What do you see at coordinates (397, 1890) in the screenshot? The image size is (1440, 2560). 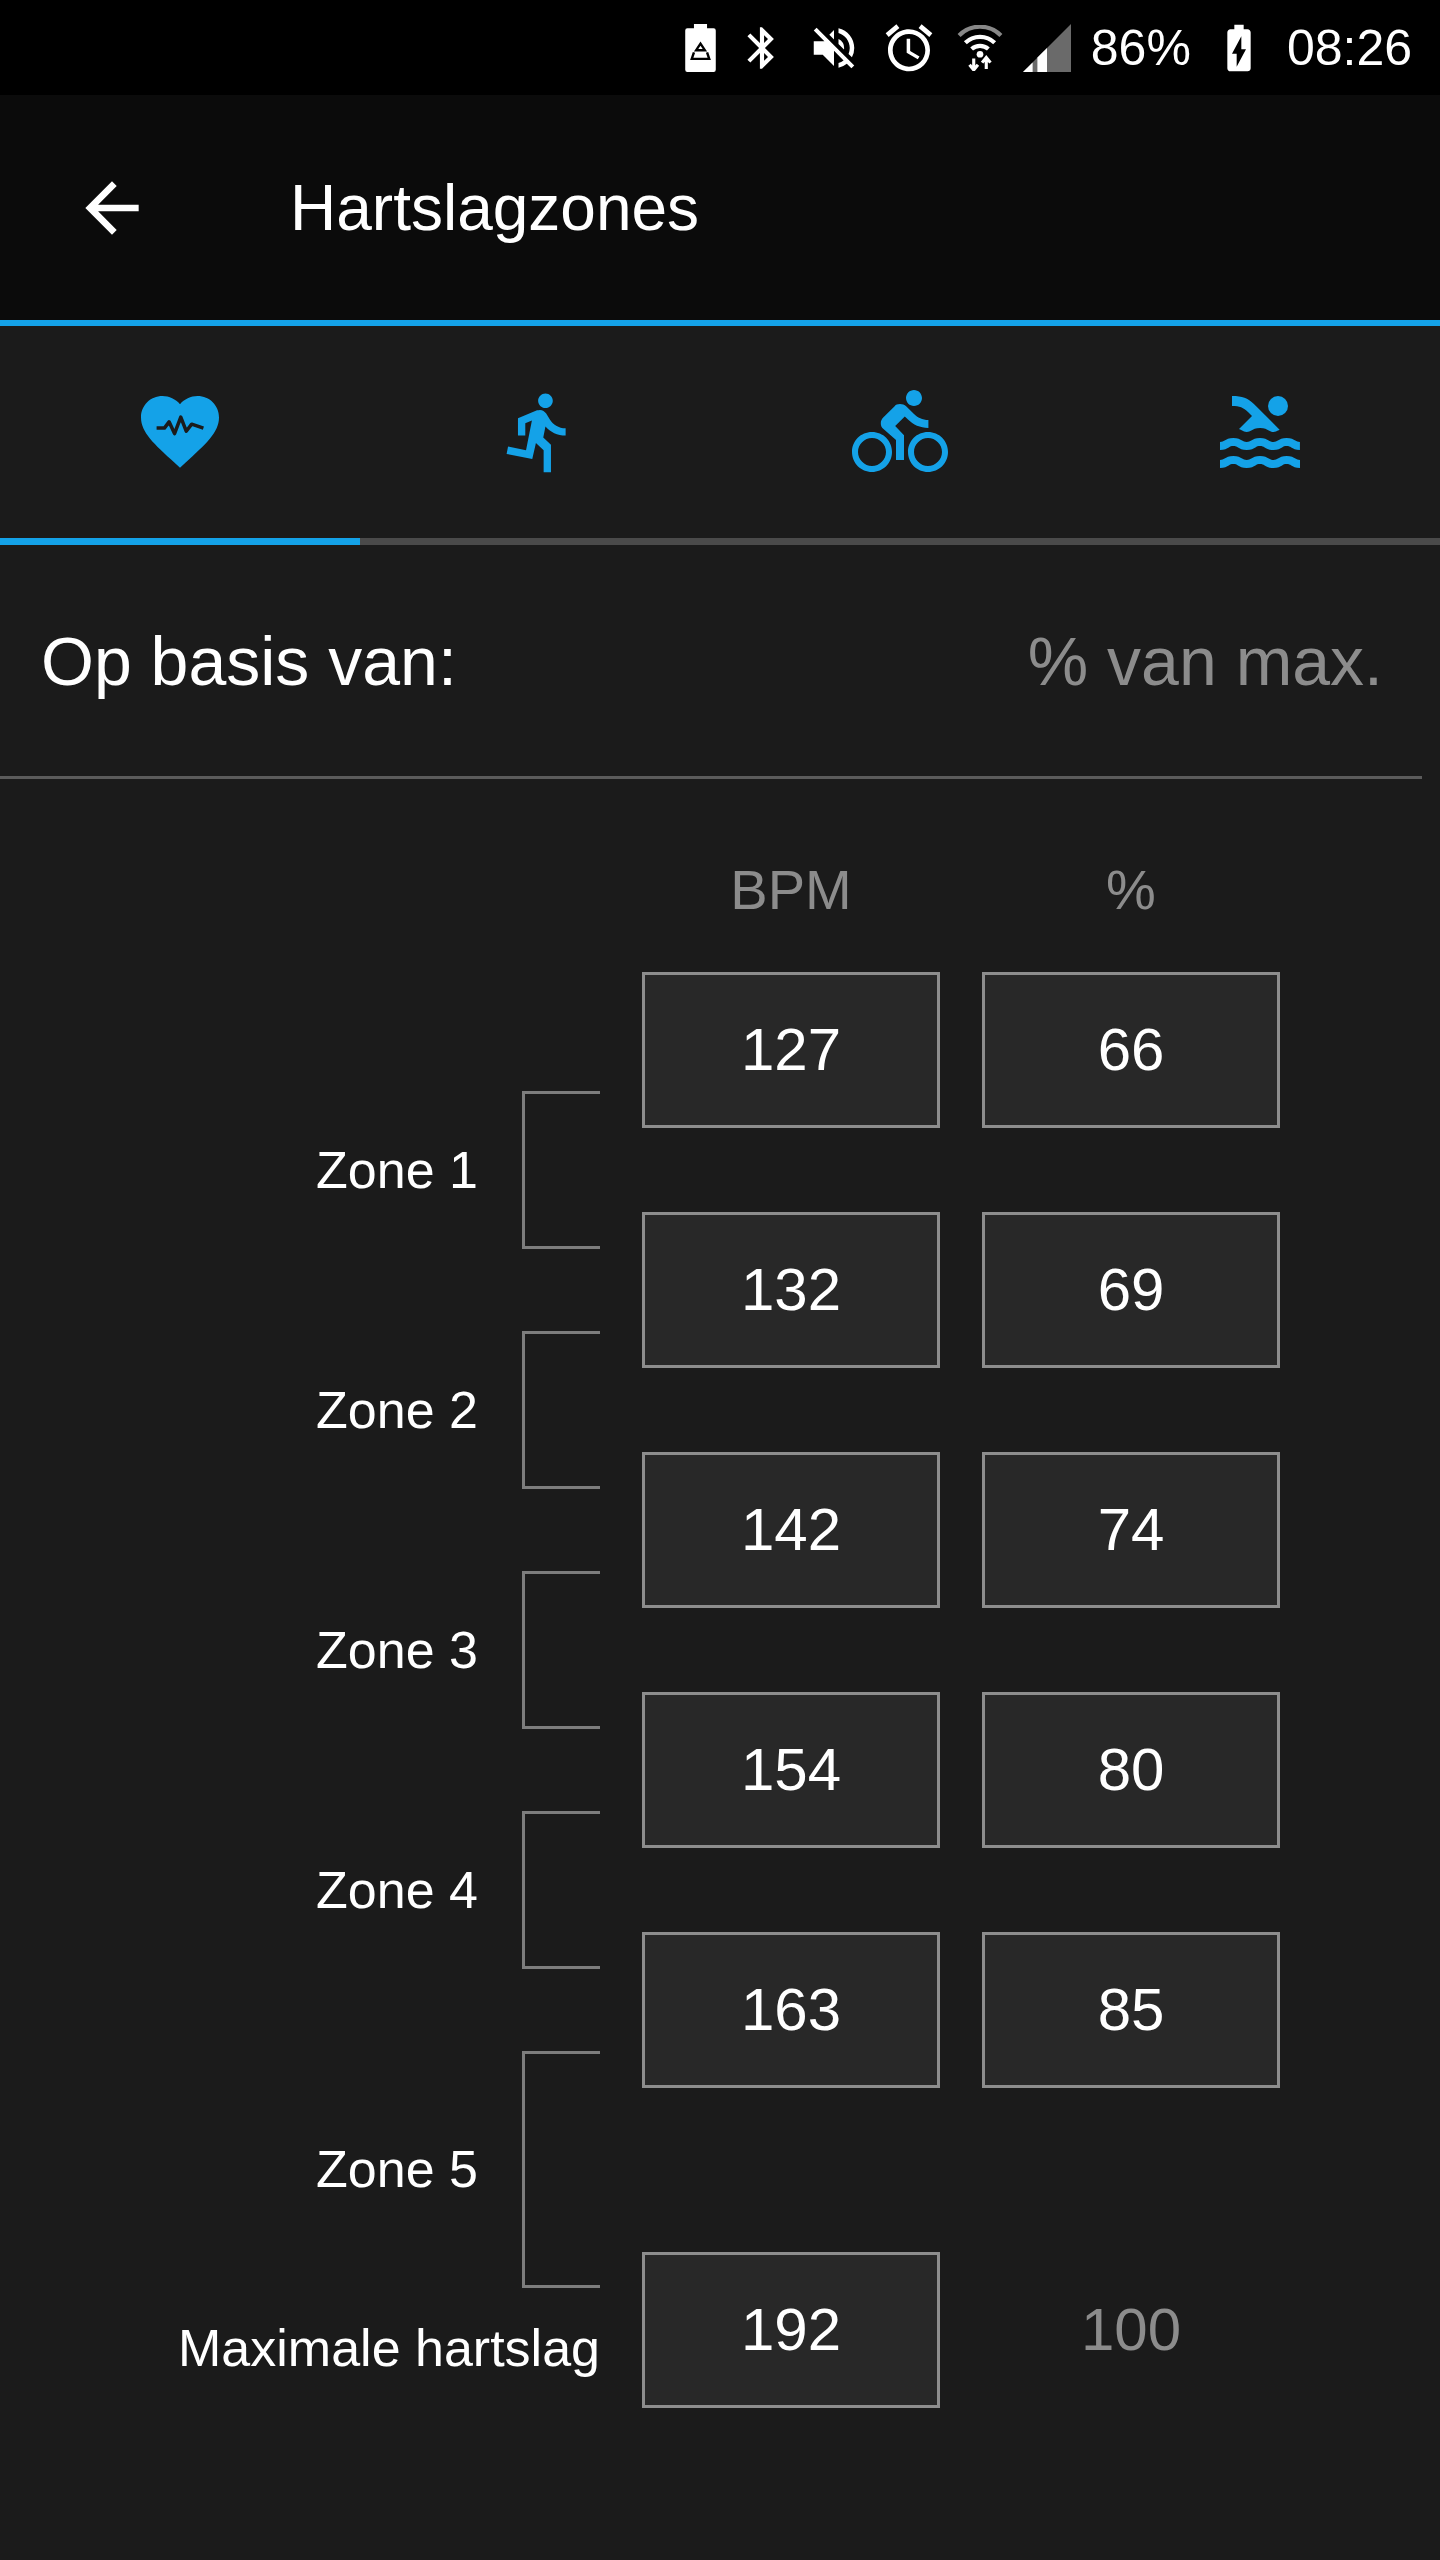 I see `zone-label: Zone 4` at bounding box center [397, 1890].